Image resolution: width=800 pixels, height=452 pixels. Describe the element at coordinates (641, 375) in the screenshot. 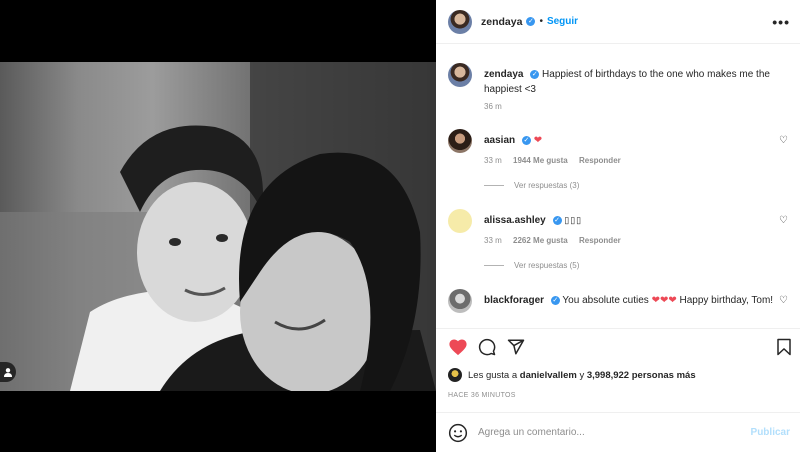

I see `likes-count: 3,998,922 personas más` at that location.